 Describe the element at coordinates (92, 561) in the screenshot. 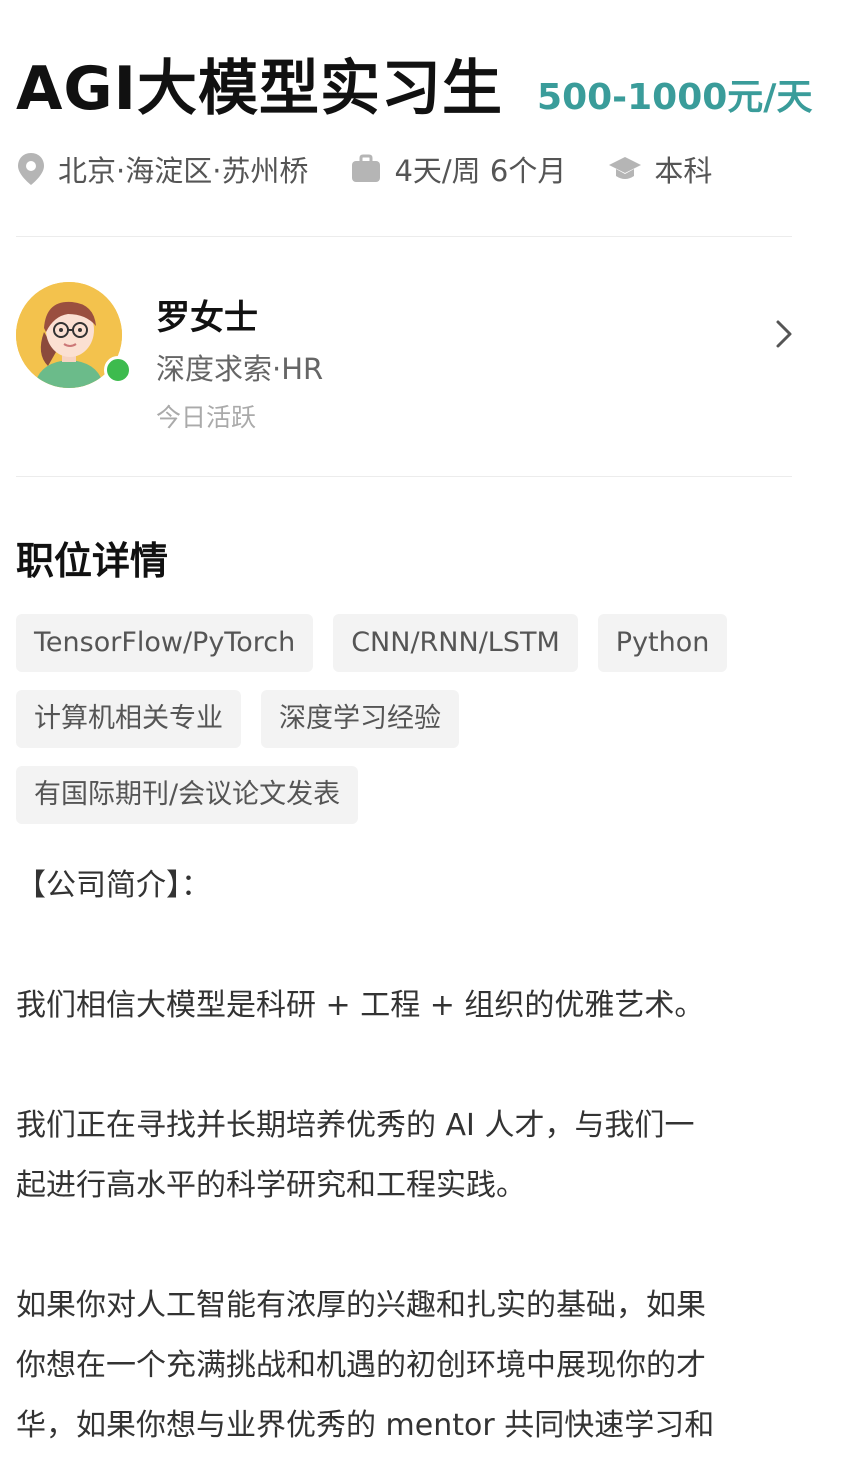

I see `section-title: 职位详情` at that location.